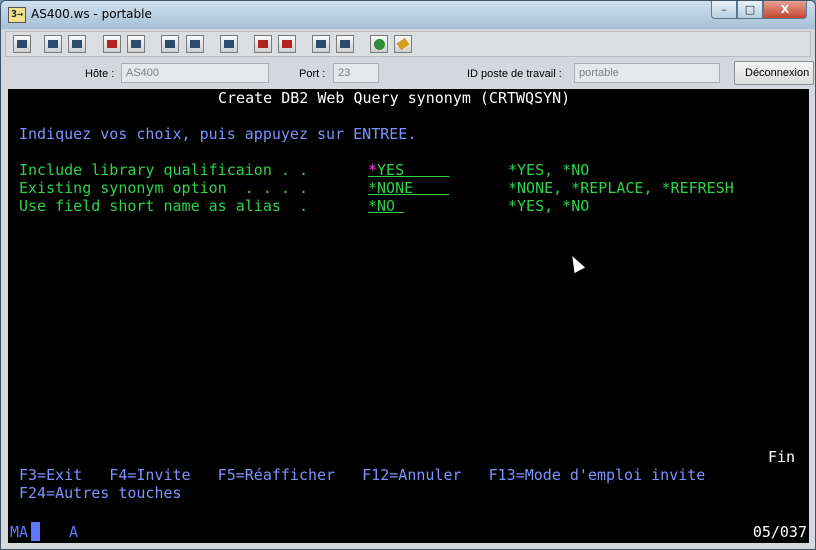 This screenshot has width=816, height=550. I want to click on status-mode: MA, so click(19, 532).